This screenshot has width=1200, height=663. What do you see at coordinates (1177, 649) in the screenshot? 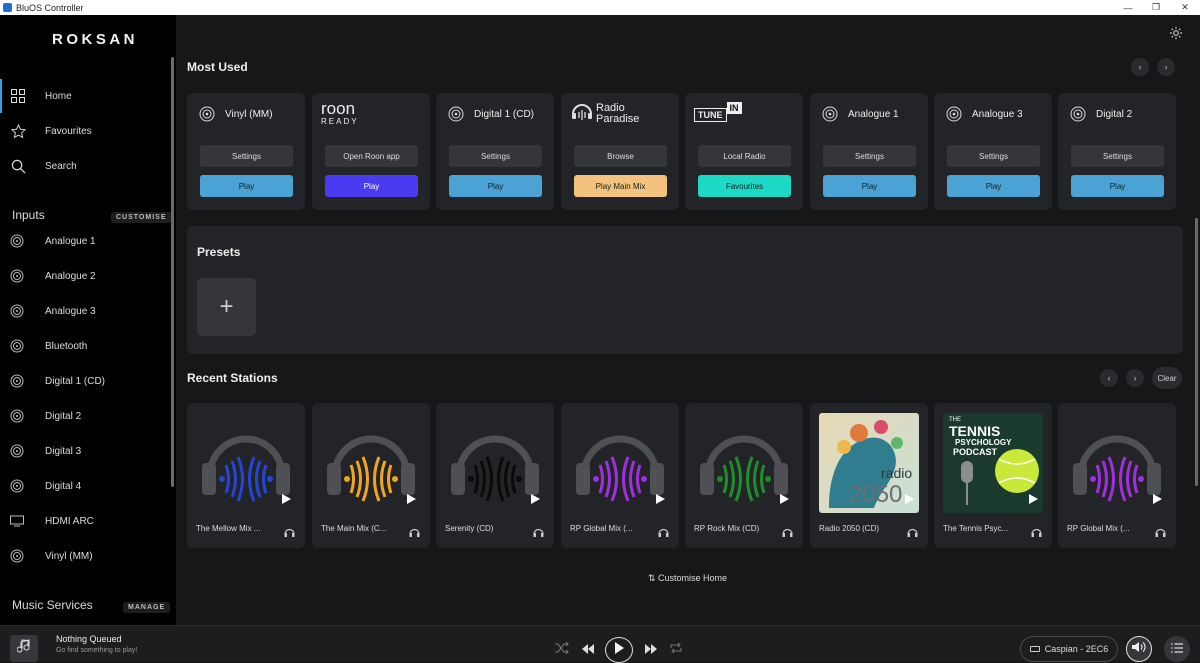
I see `queue-button` at bounding box center [1177, 649].